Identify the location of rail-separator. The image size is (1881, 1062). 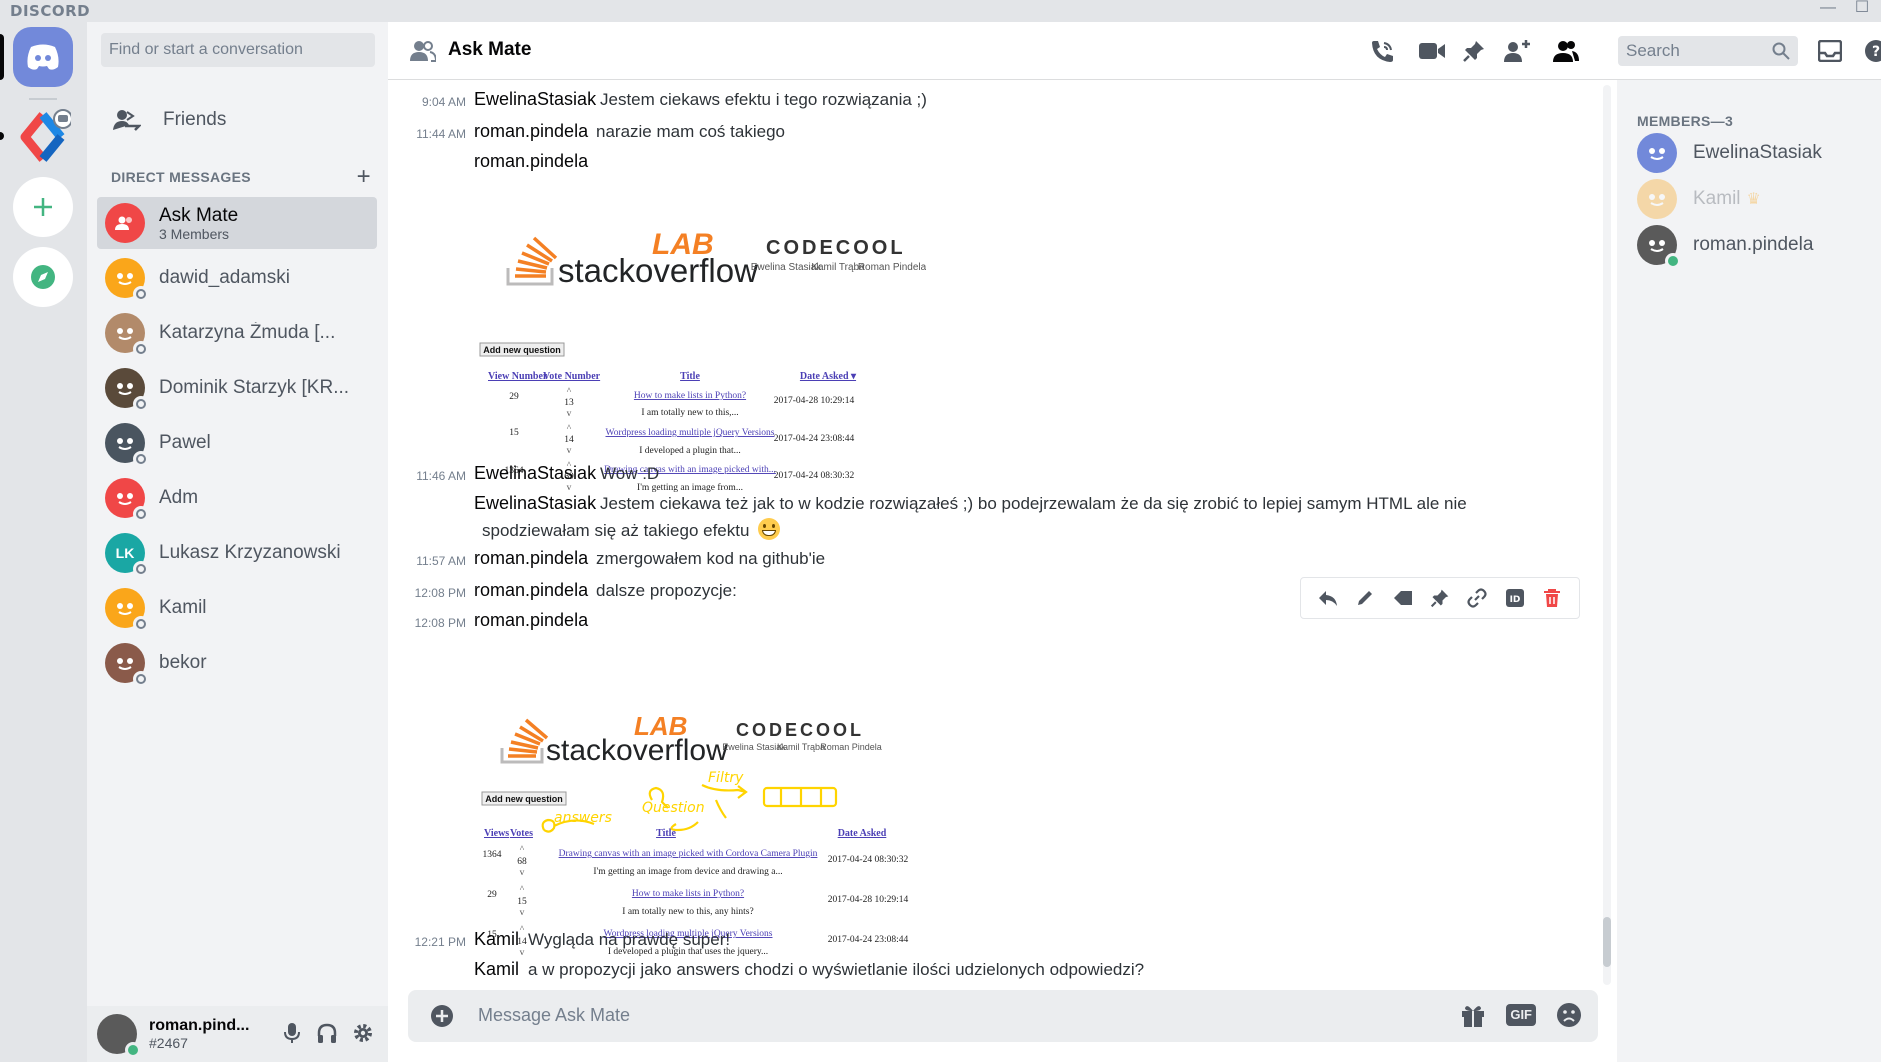
(43, 99).